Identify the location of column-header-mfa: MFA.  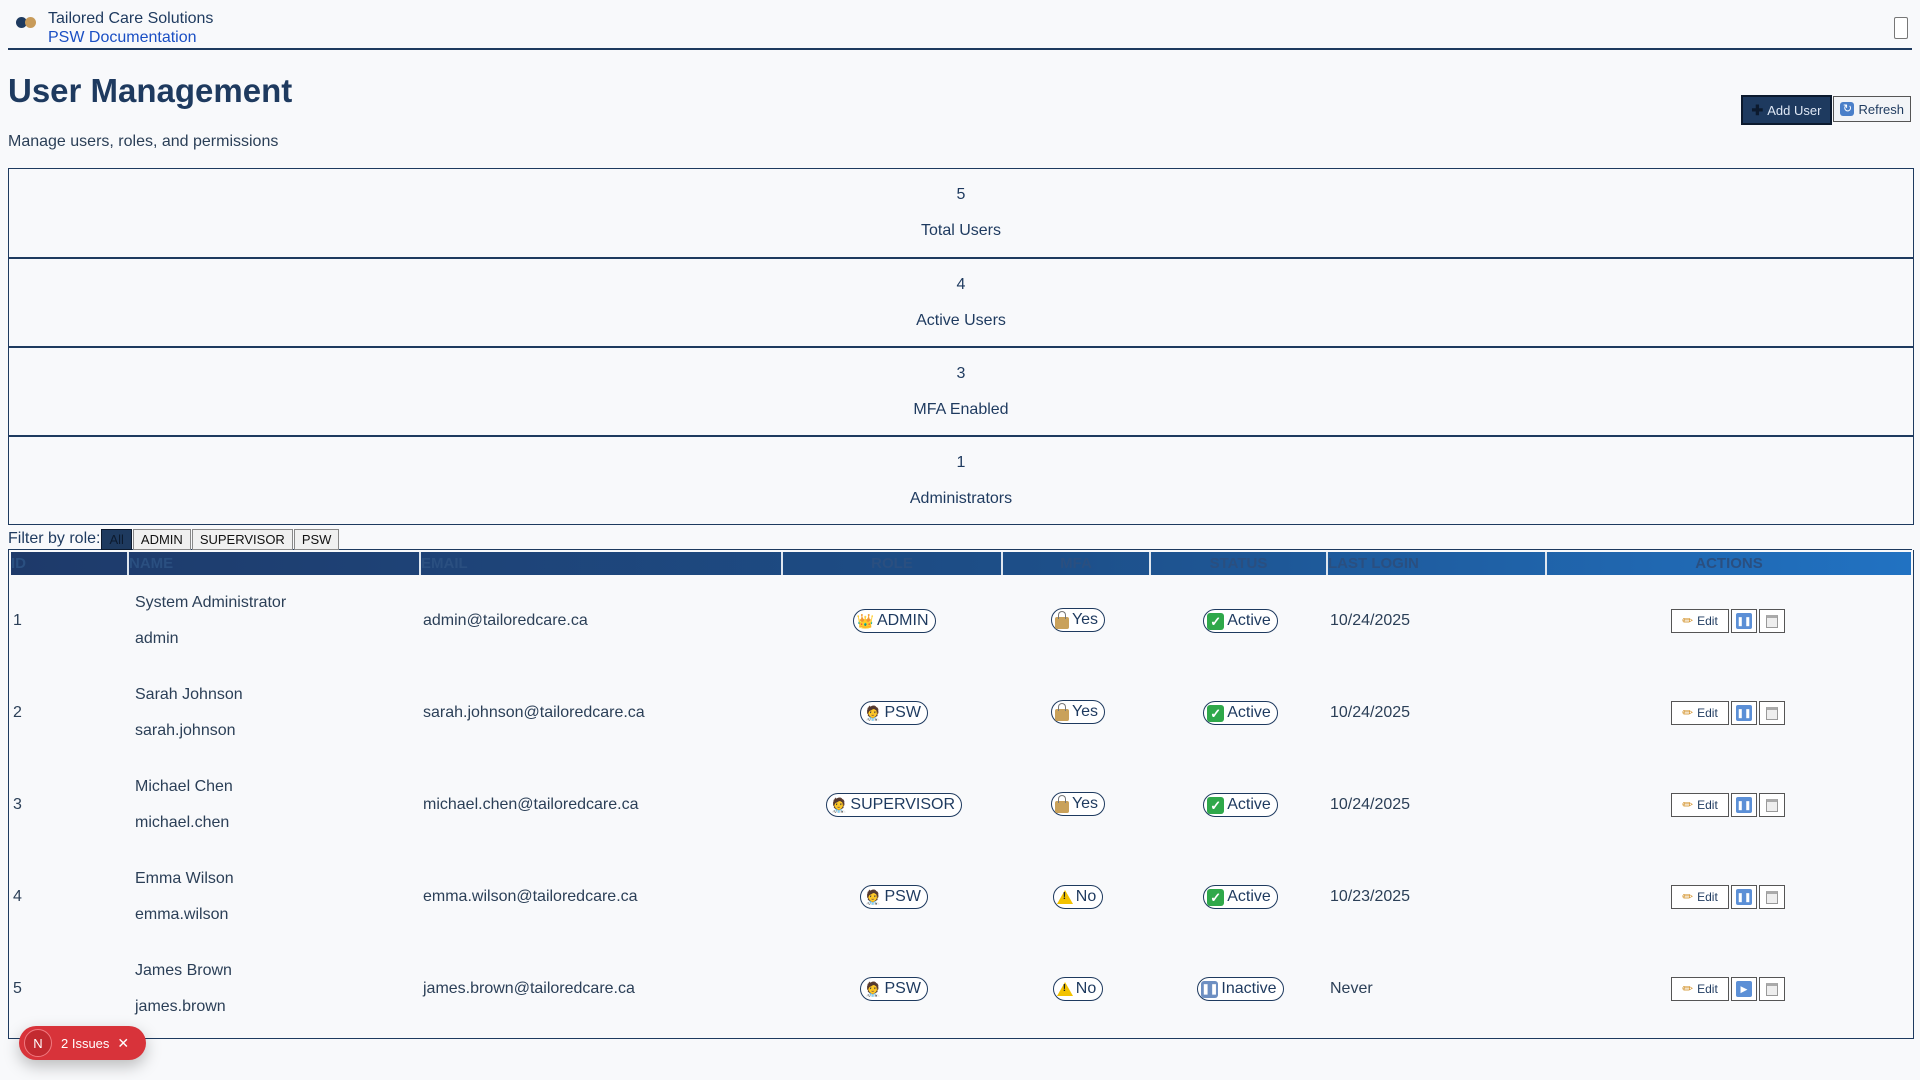
(1077, 563).